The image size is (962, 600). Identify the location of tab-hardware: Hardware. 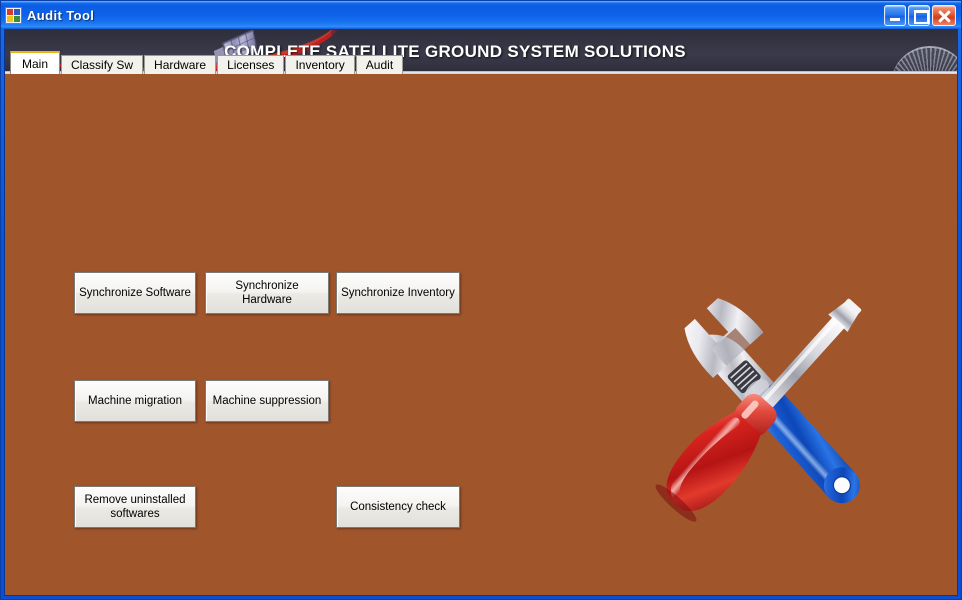
(180, 64).